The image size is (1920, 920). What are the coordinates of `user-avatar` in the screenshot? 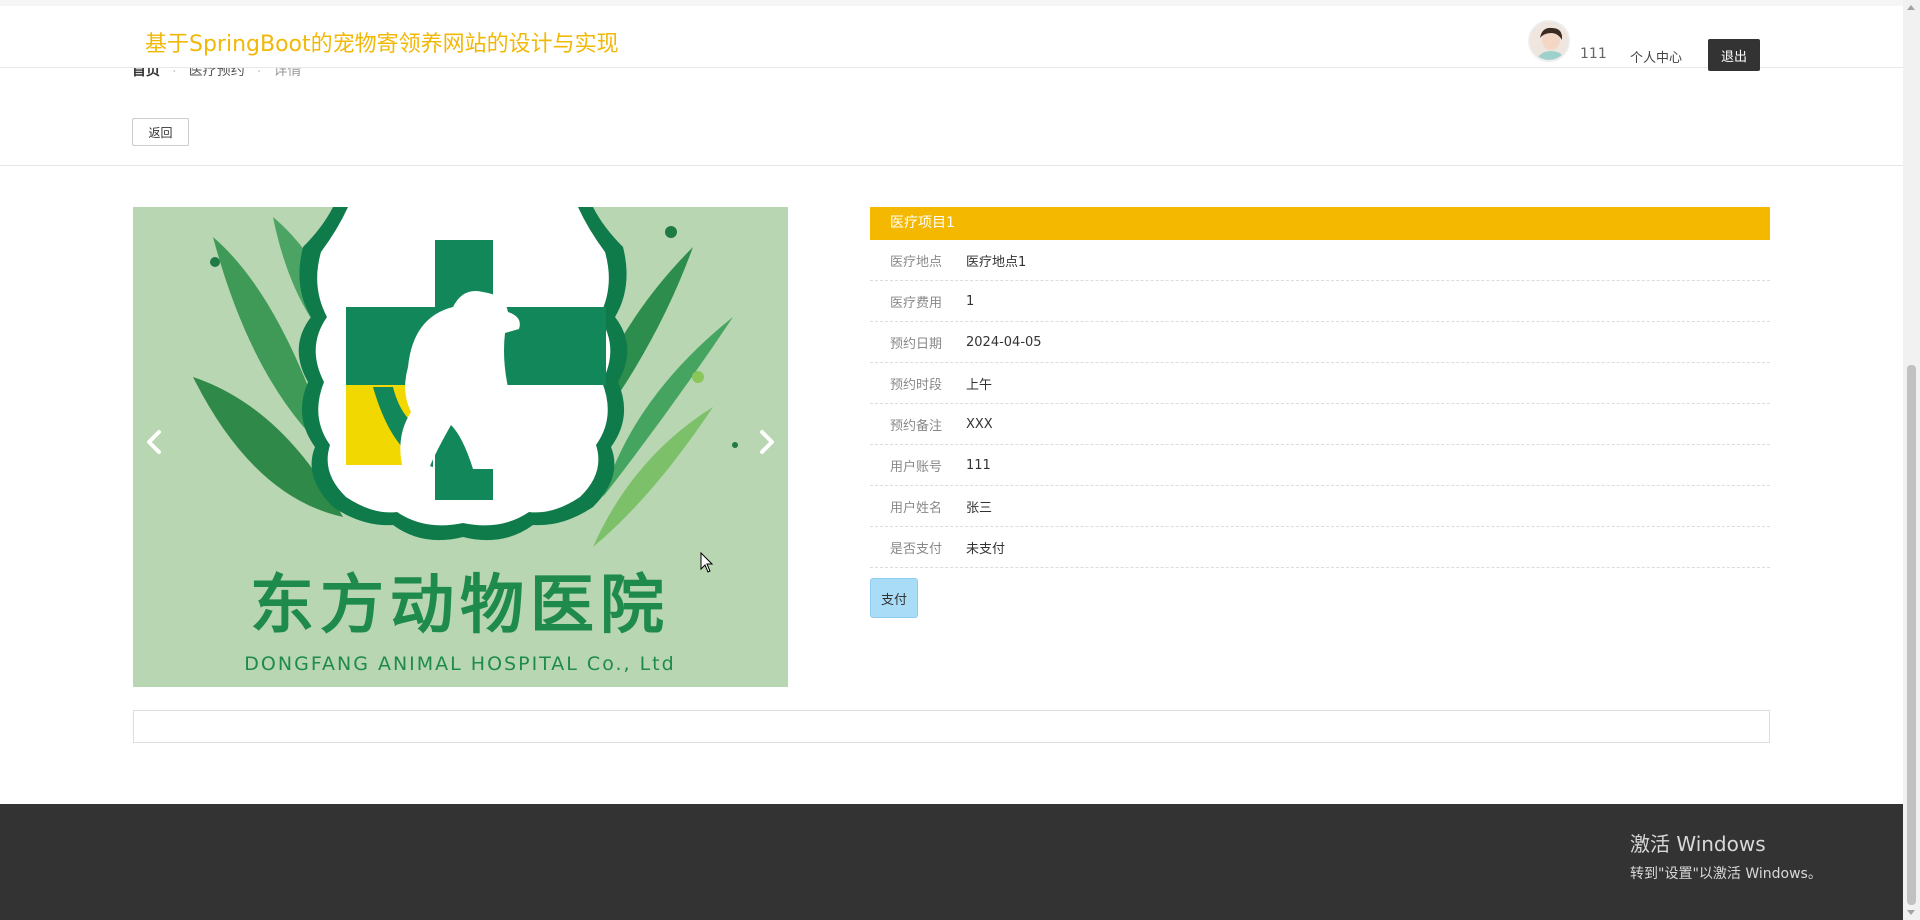 It's located at (1549, 41).